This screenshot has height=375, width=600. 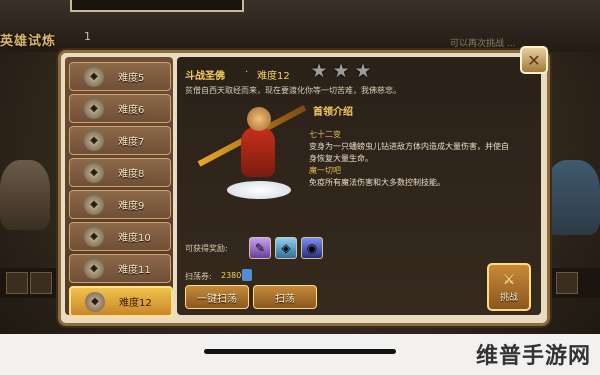 What do you see at coordinates (28, 41) in the screenshot?
I see `mode-title: 英雄试炼` at bounding box center [28, 41].